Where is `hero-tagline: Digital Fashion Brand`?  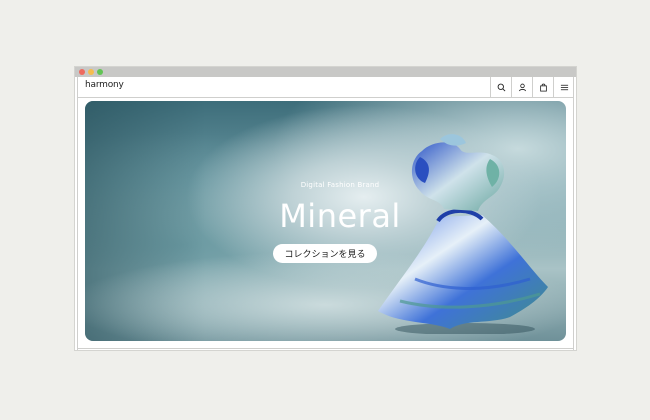
hero-tagline: Digital Fashion Brand is located at coordinates (340, 185).